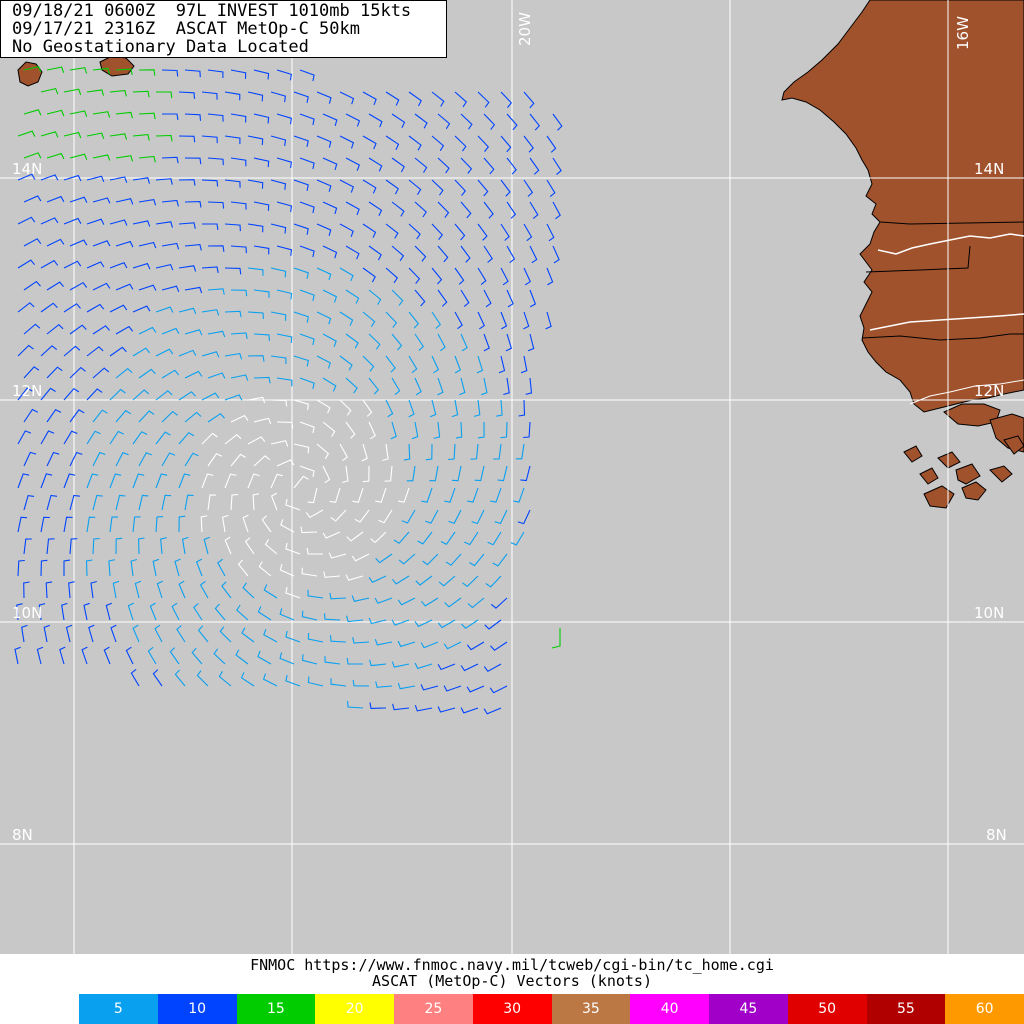  I want to click on lat-label-10n: 10N, so click(27, 613).